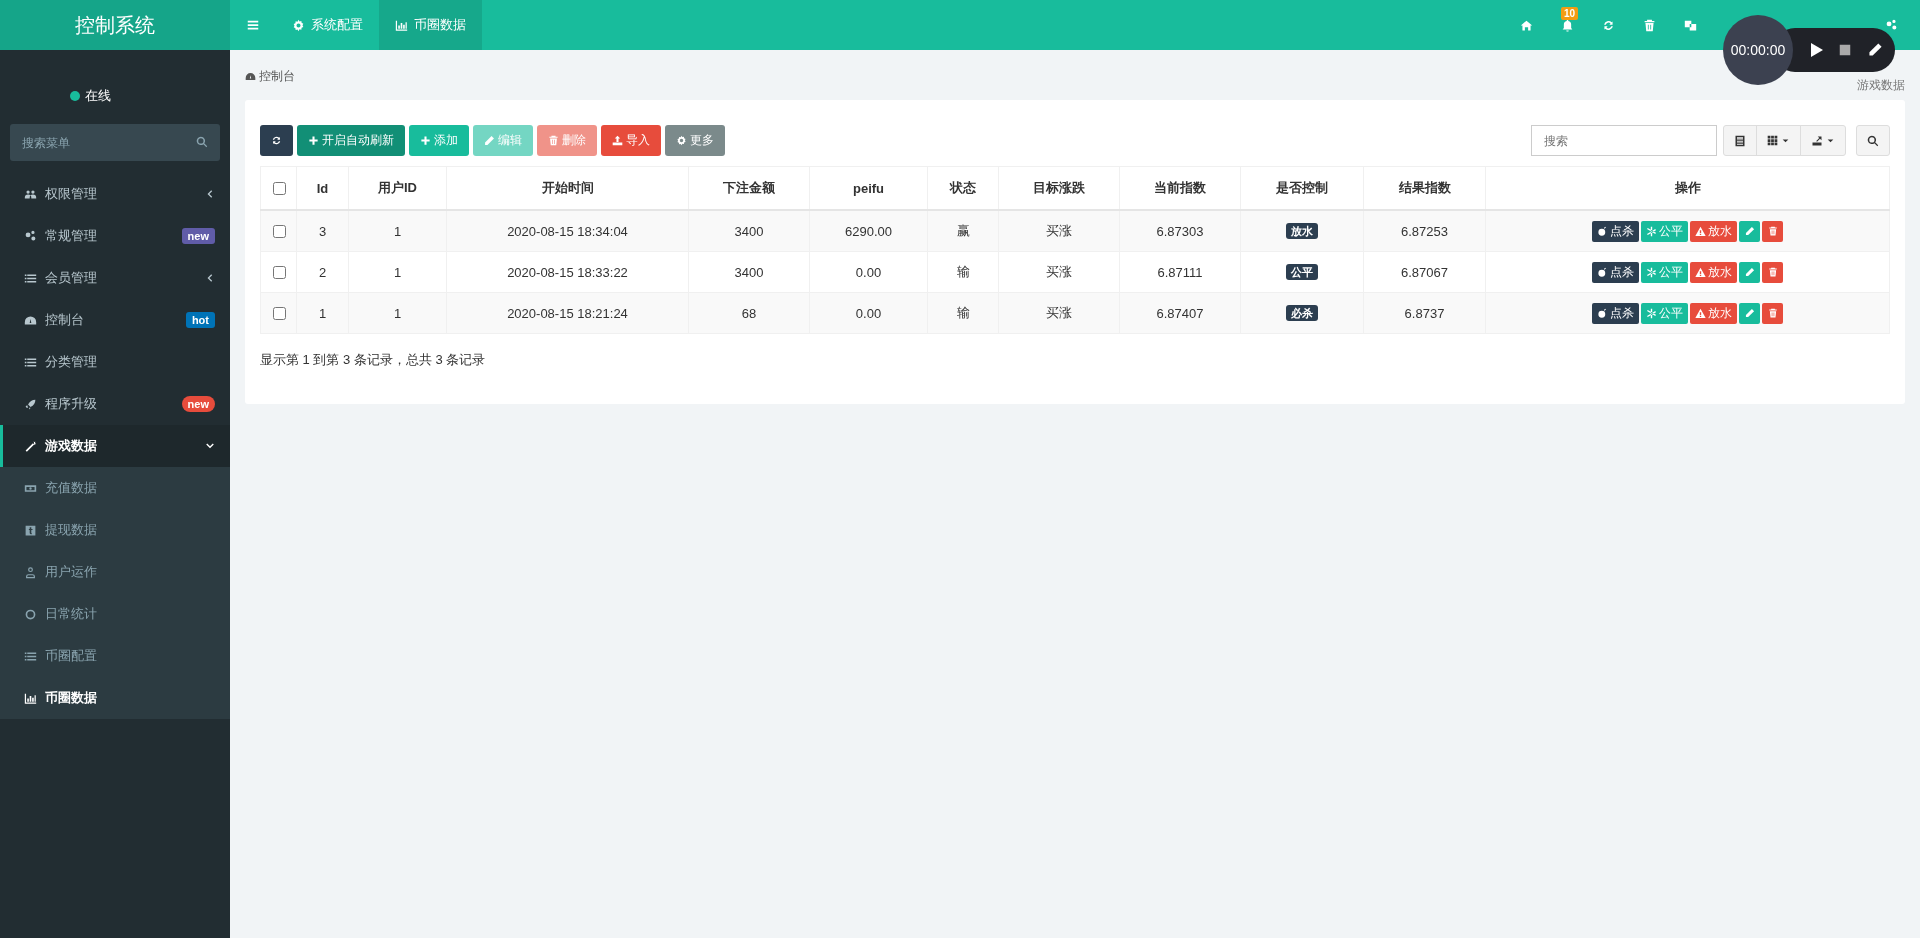 The height and width of the screenshot is (938, 1920). What do you see at coordinates (115, 698) in the screenshot?
I see `submenu-item: 币圈数据` at bounding box center [115, 698].